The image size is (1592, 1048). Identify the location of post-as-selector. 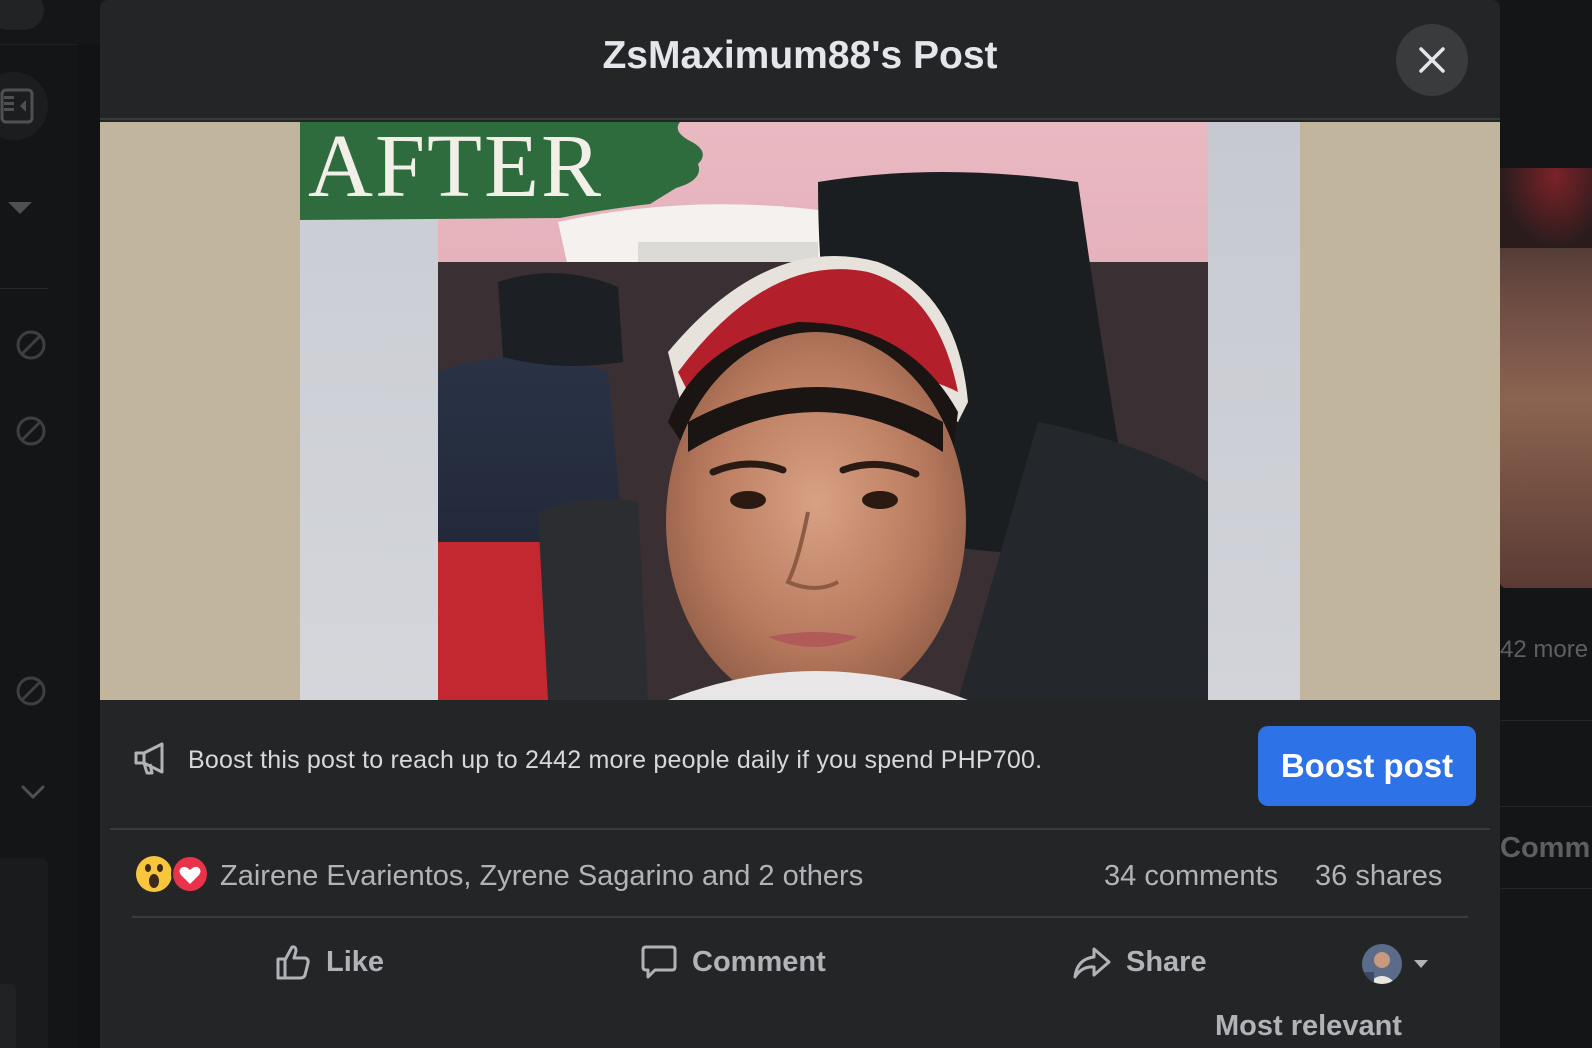
(1402, 964).